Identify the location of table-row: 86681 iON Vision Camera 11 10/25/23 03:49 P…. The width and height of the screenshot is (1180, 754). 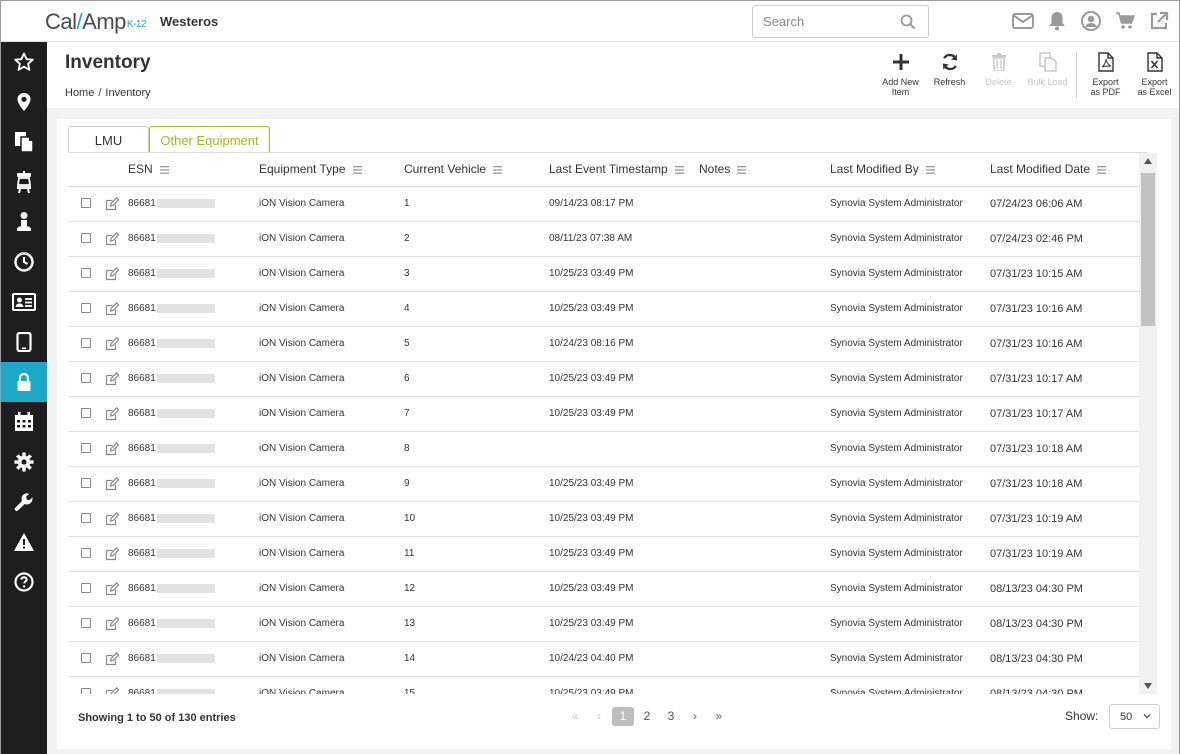
(603, 554).